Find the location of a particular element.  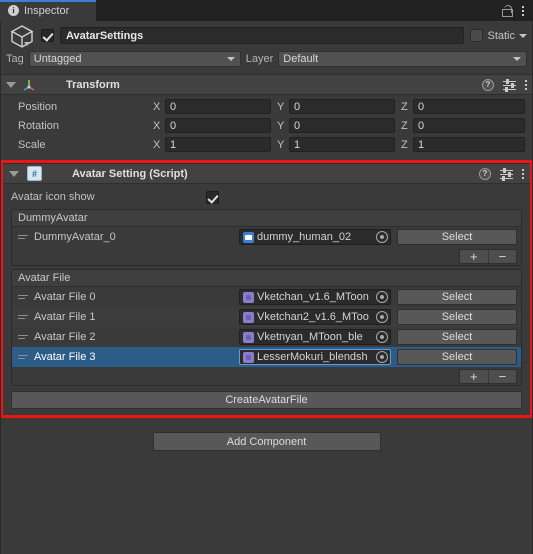

scale-z-value: 1 is located at coordinates (421, 144).